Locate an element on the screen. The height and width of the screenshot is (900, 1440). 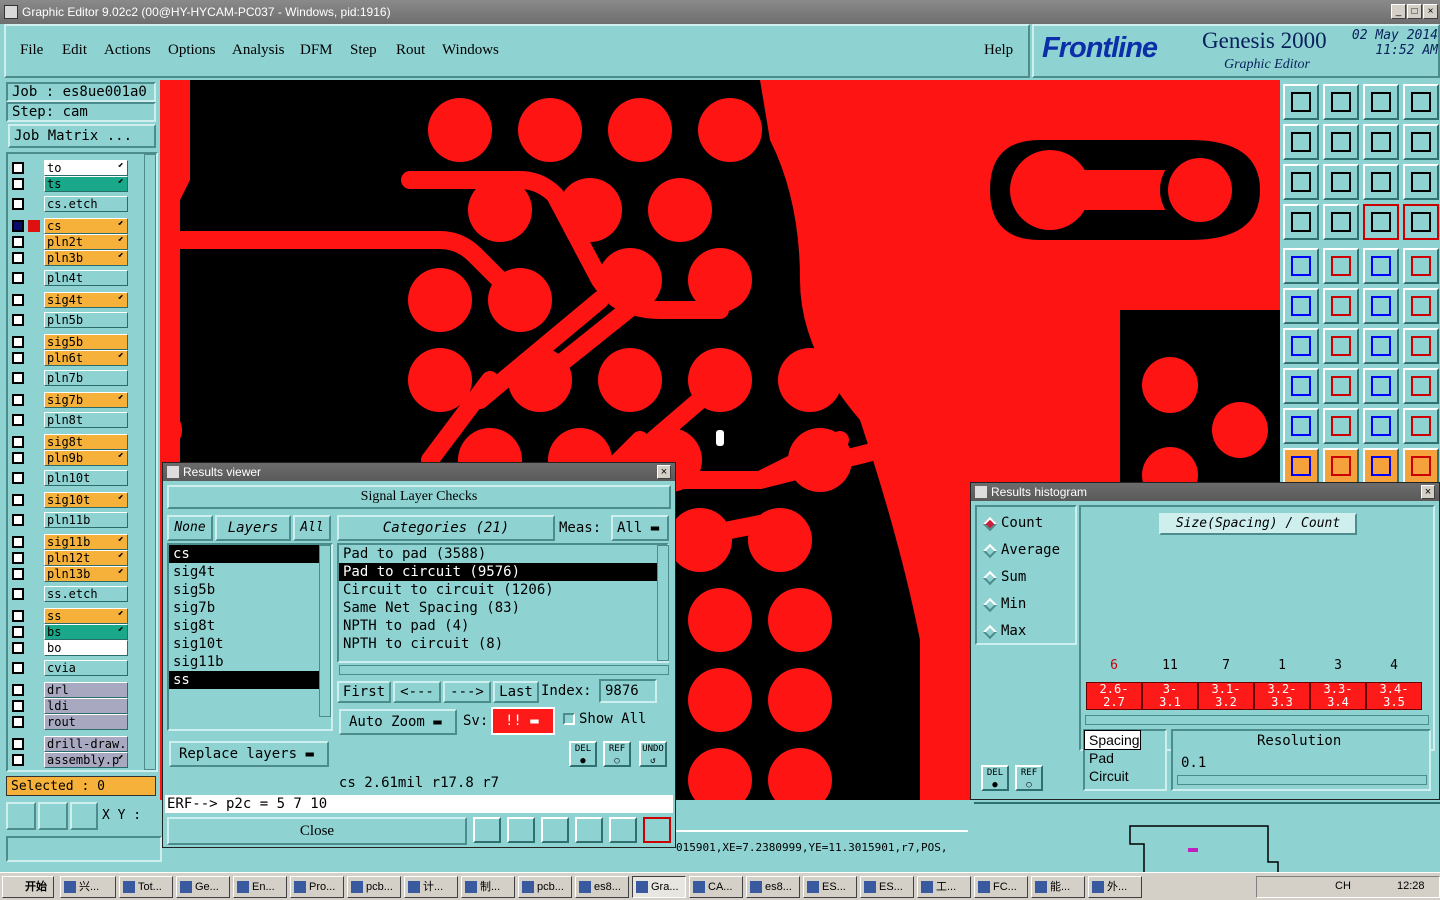
measure-tool-icon is located at coordinates (1421, 466).